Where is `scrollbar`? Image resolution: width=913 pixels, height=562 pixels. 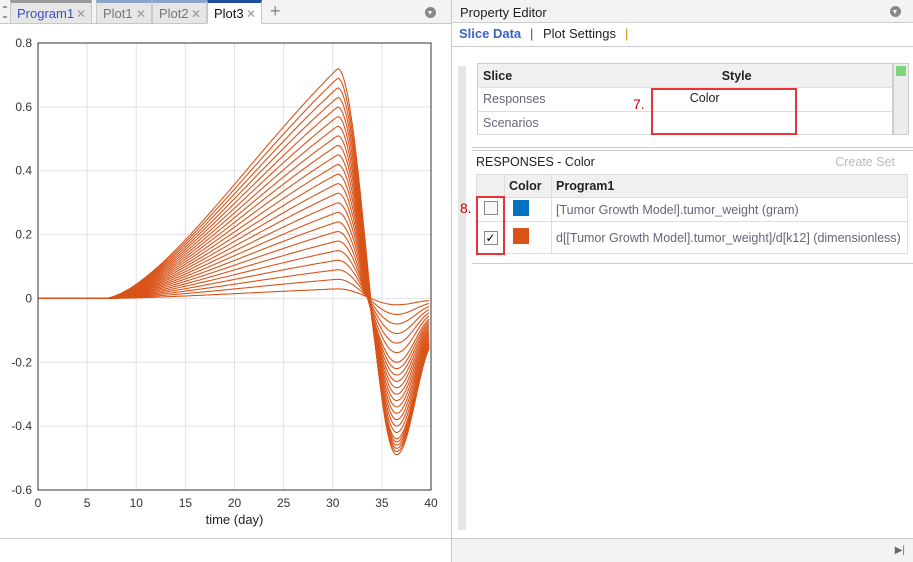 scrollbar is located at coordinates (901, 99).